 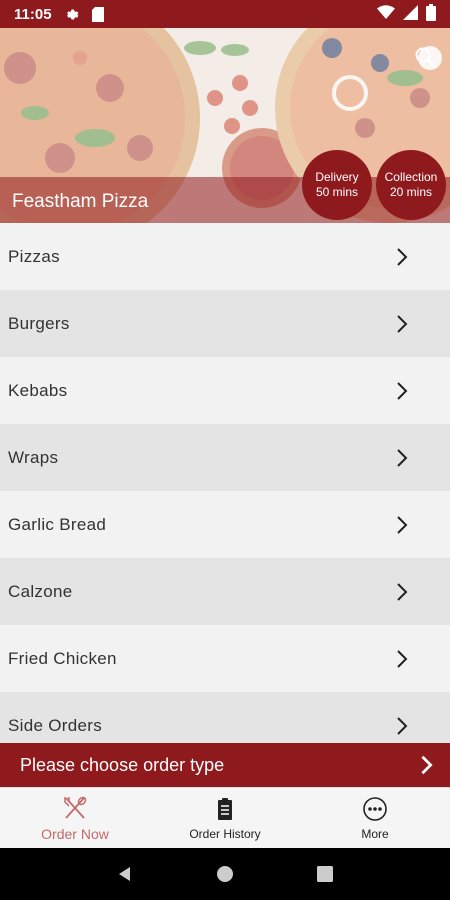 What do you see at coordinates (225, 809) in the screenshot?
I see `clipboard-icon` at bounding box center [225, 809].